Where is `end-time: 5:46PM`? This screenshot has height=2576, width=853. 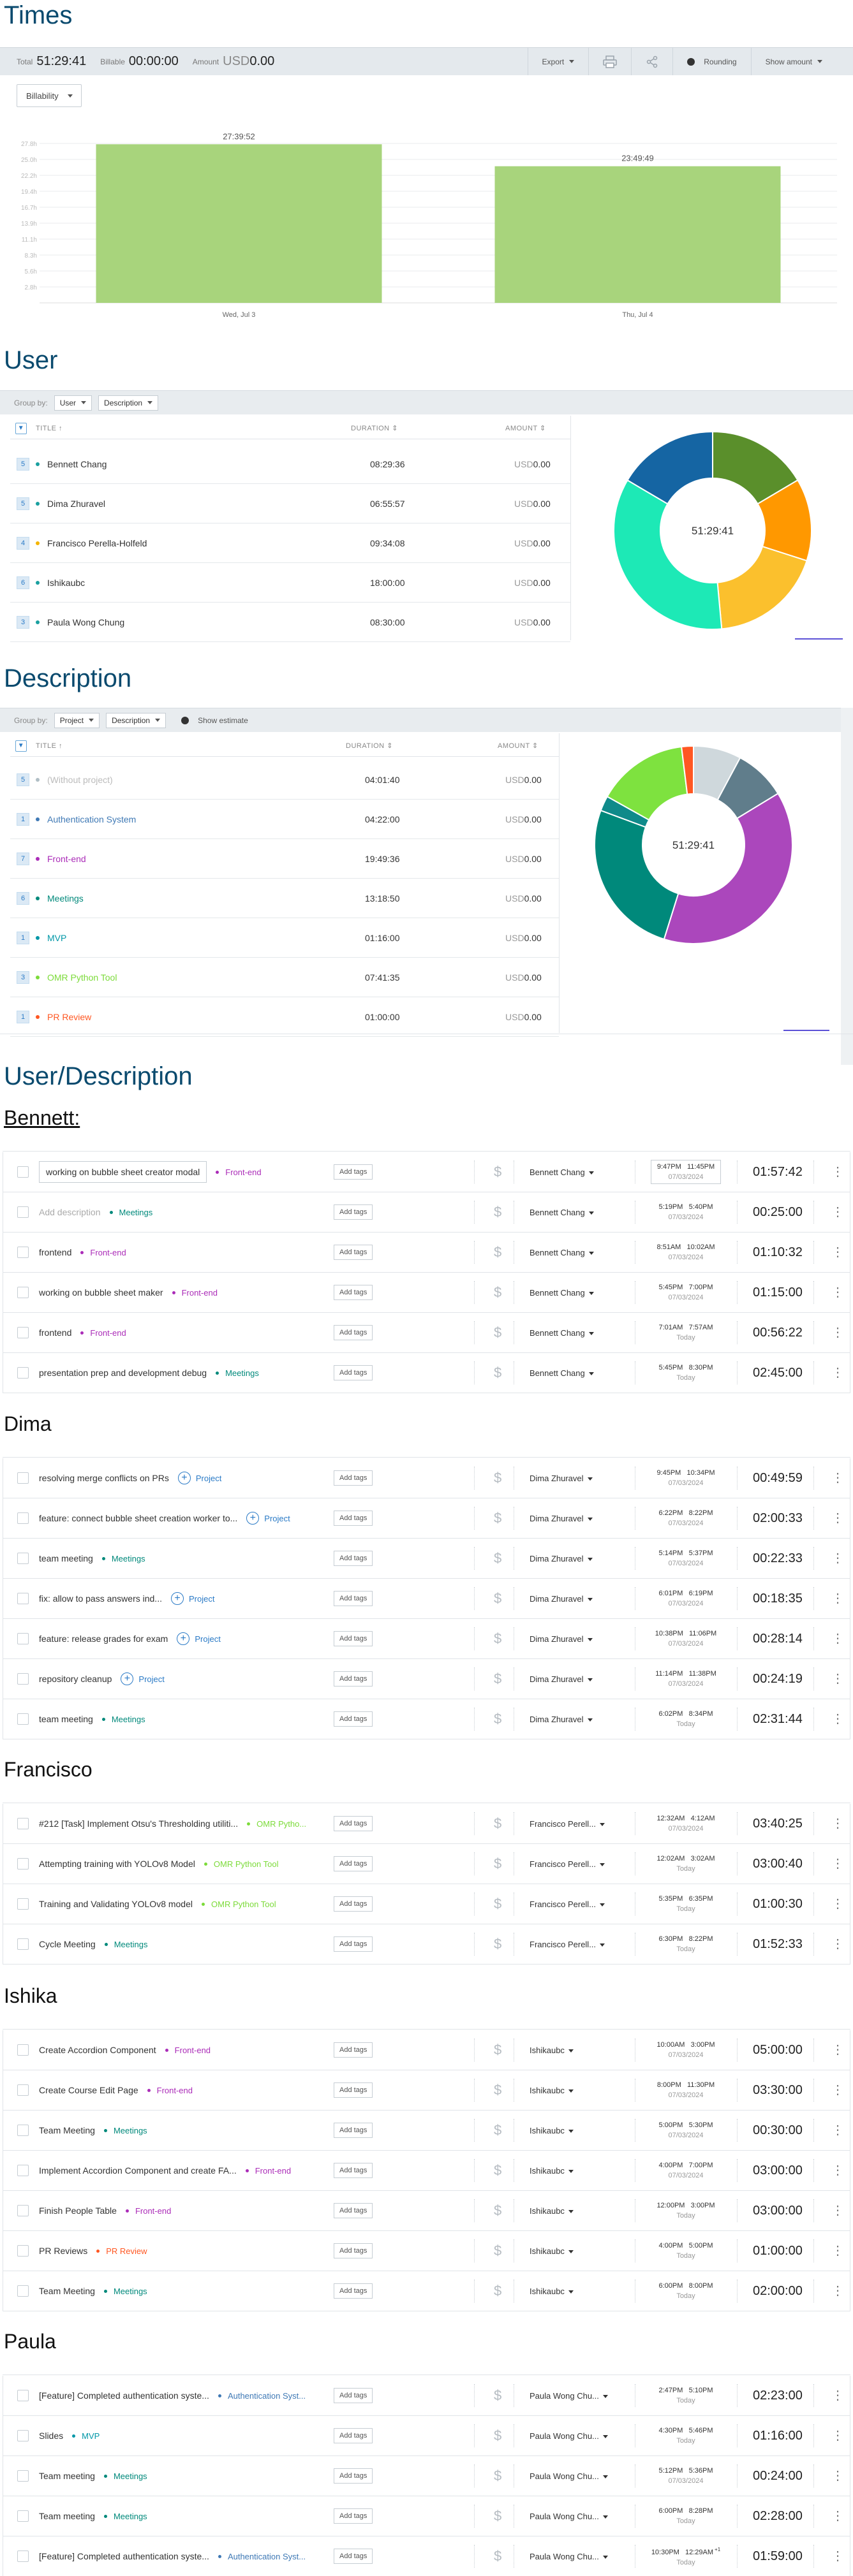
end-time: 5:46PM is located at coordinates (701, 2430).